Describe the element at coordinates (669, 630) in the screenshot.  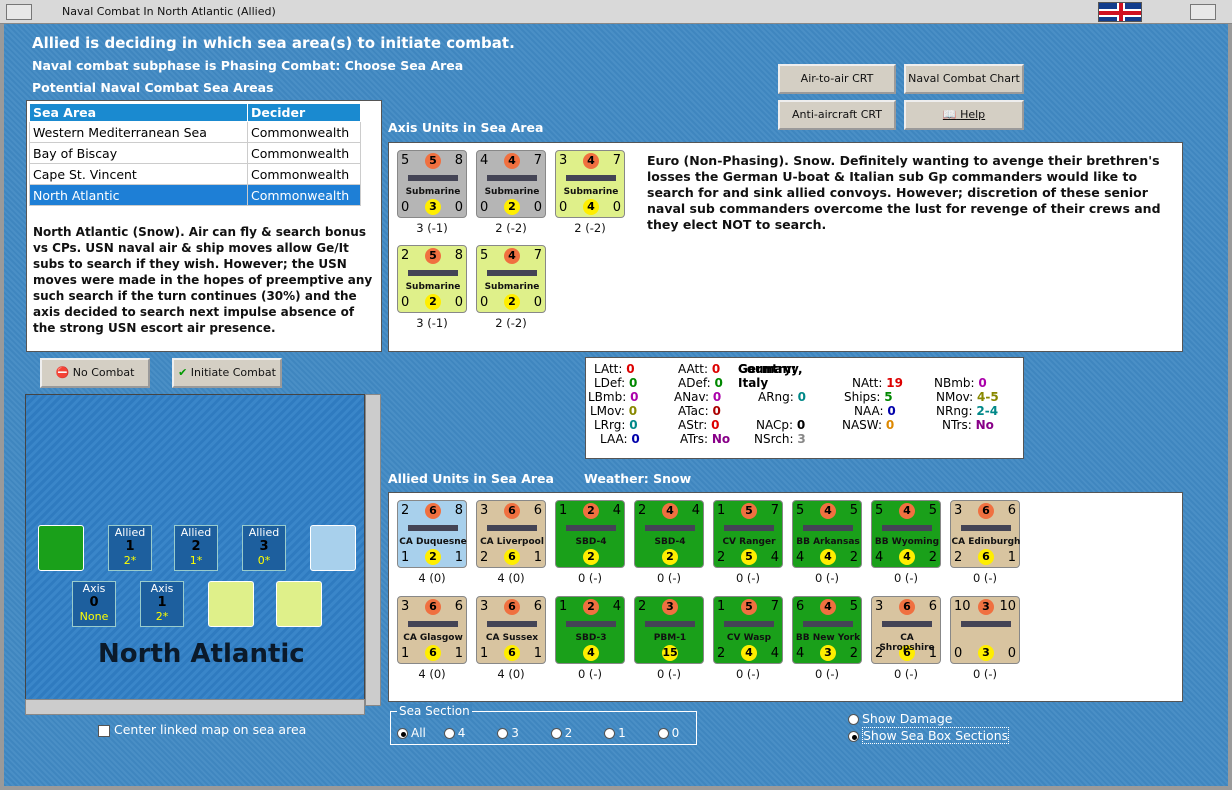
I see `unit-counter: 2 3 15 PBM-1` at that location.